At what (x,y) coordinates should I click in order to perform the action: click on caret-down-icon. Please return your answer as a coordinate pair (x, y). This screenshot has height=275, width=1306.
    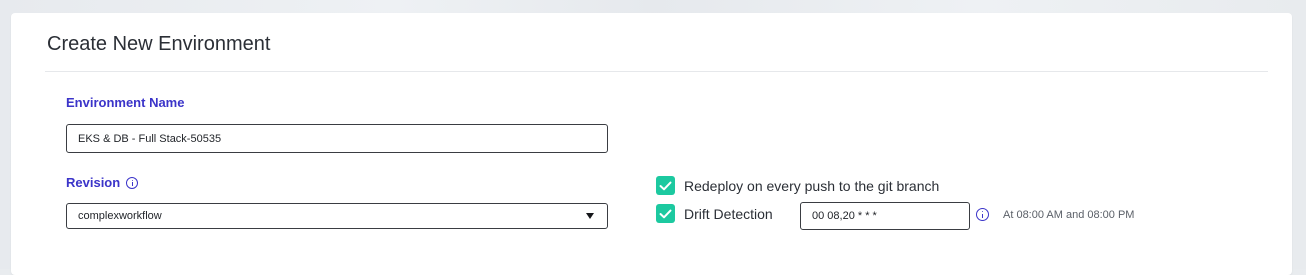
    Looking at the image, I should click on (590, 216).